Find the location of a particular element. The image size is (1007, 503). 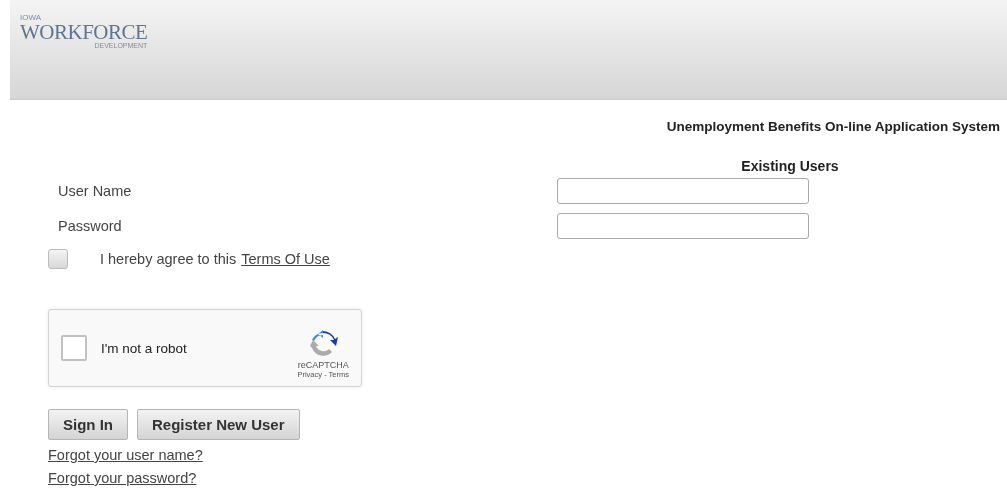

forgot-link: Forgot your user name? is located at coordinates (125, 455).